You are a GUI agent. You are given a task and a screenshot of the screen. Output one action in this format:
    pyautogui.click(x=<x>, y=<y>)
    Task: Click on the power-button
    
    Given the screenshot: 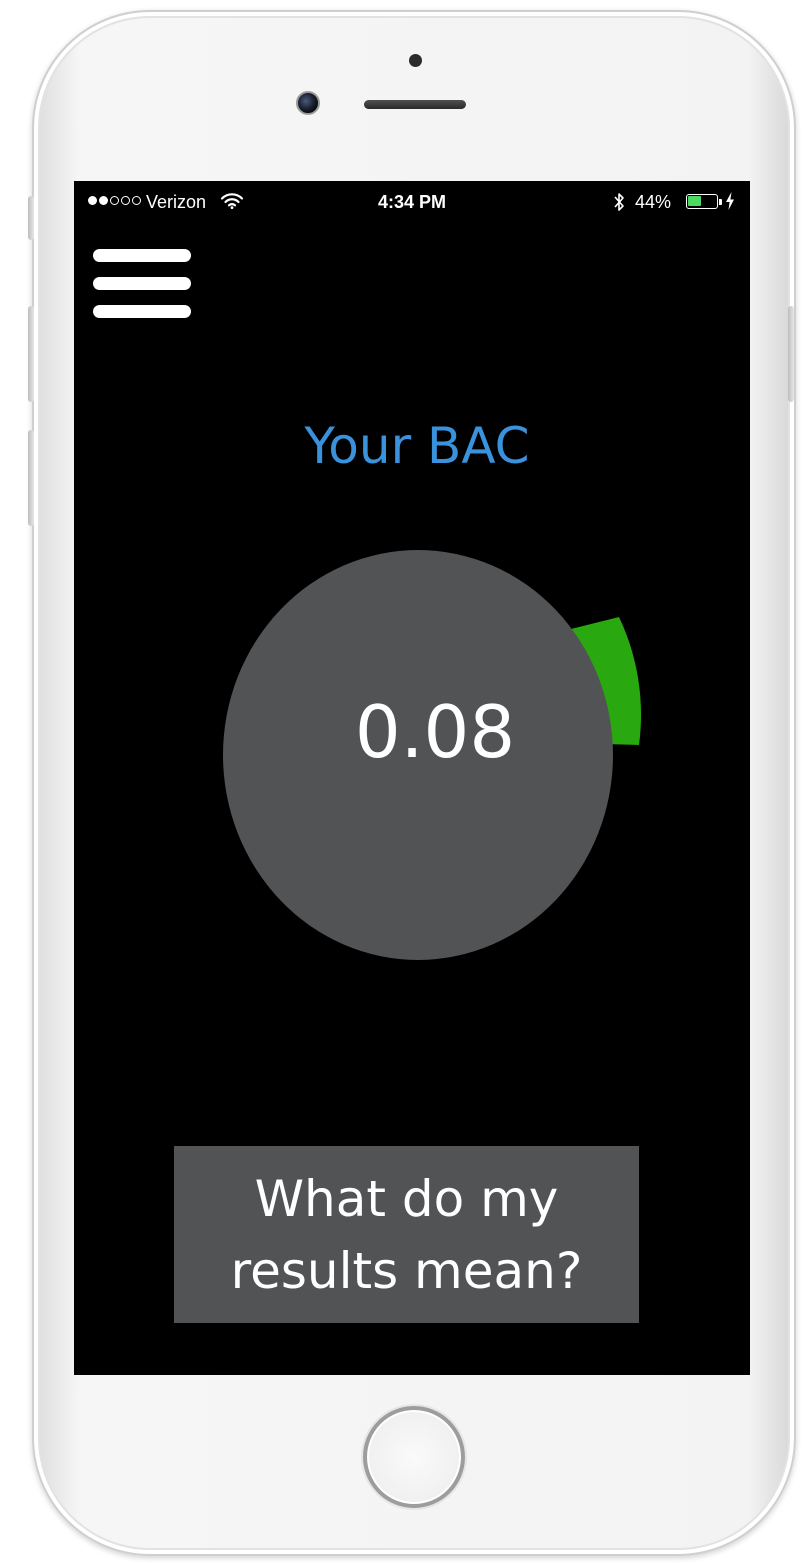 What is the action you would take?
    pyautogui.click(x=791, y=354)
    